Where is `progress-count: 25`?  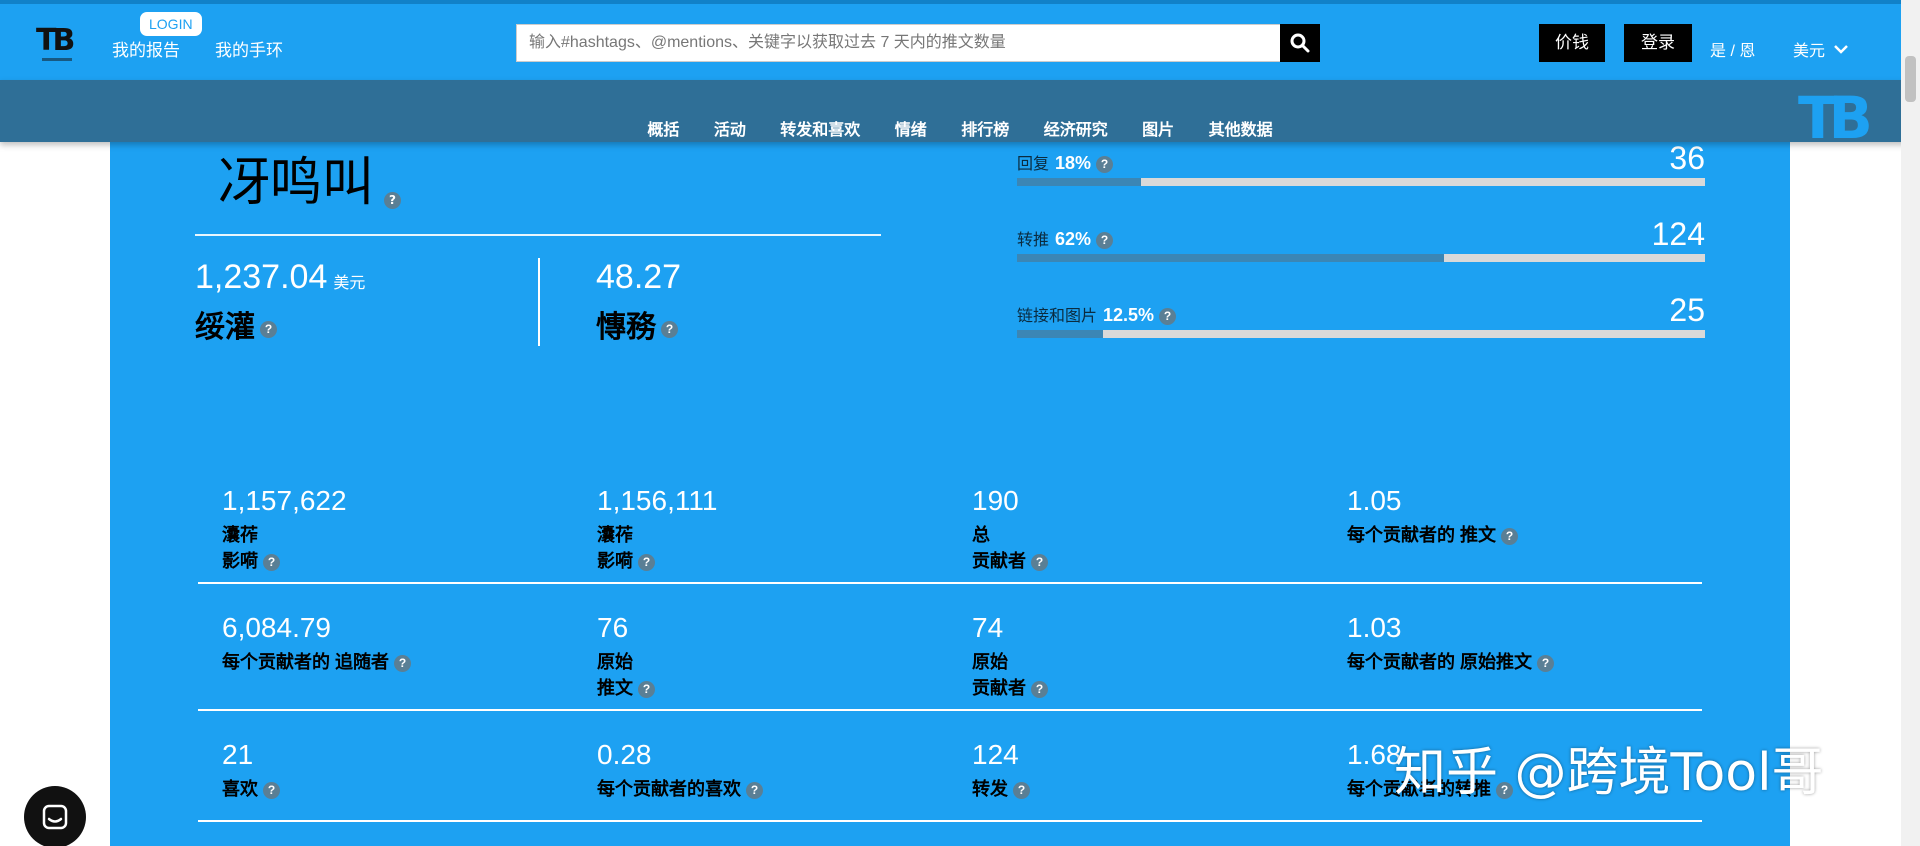
progress-count: 25 is located at coordinates (1687, 310).